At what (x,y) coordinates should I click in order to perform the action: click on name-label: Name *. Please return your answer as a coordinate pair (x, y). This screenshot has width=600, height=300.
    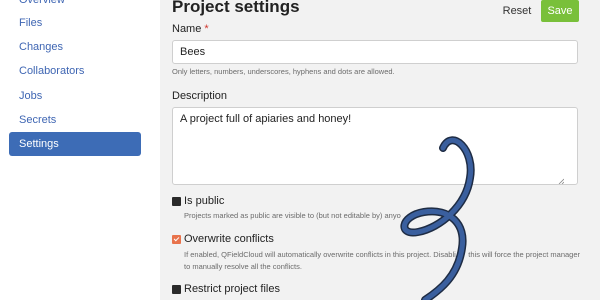
    Looking at the image, I should click on (190, 29).